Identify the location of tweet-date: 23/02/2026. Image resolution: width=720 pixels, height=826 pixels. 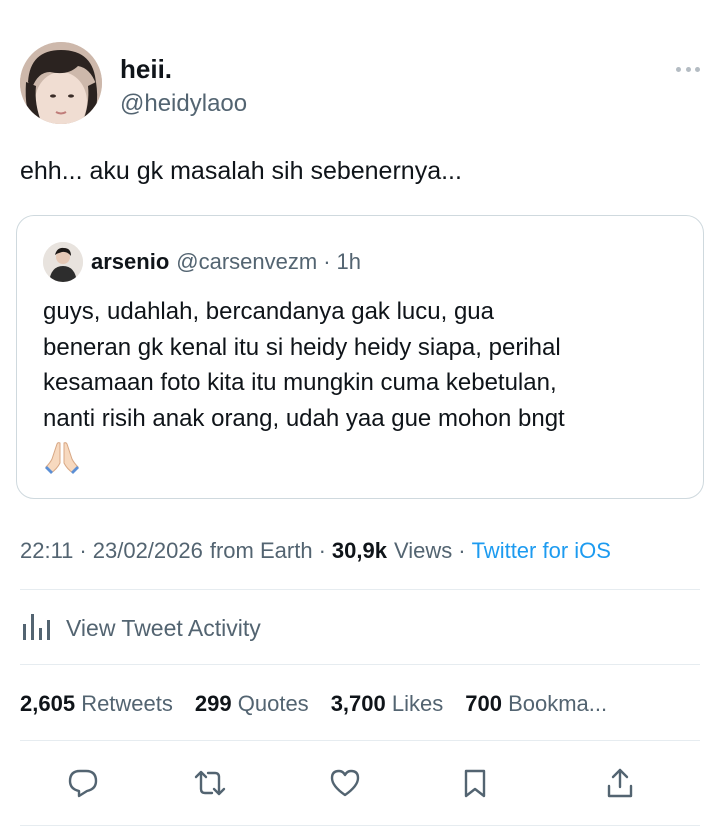
(148, 551).